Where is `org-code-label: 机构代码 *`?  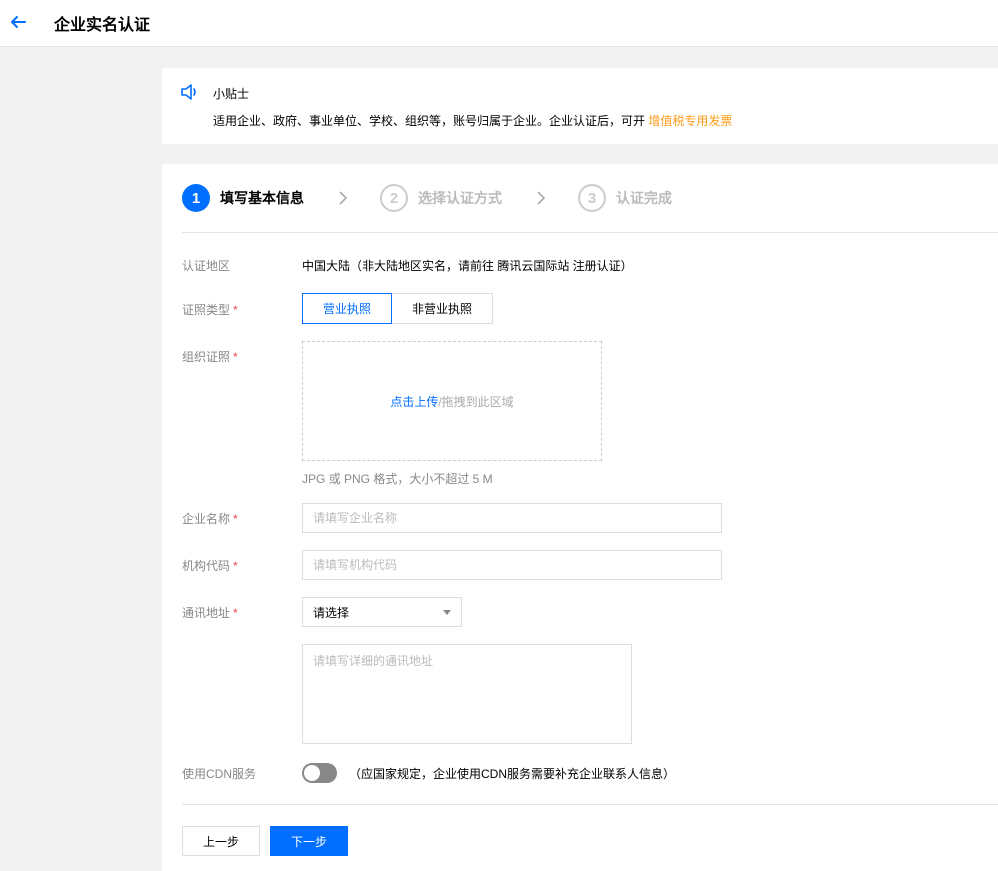 org-code-label: 机构代码 * is located at coordinates (210, 565).